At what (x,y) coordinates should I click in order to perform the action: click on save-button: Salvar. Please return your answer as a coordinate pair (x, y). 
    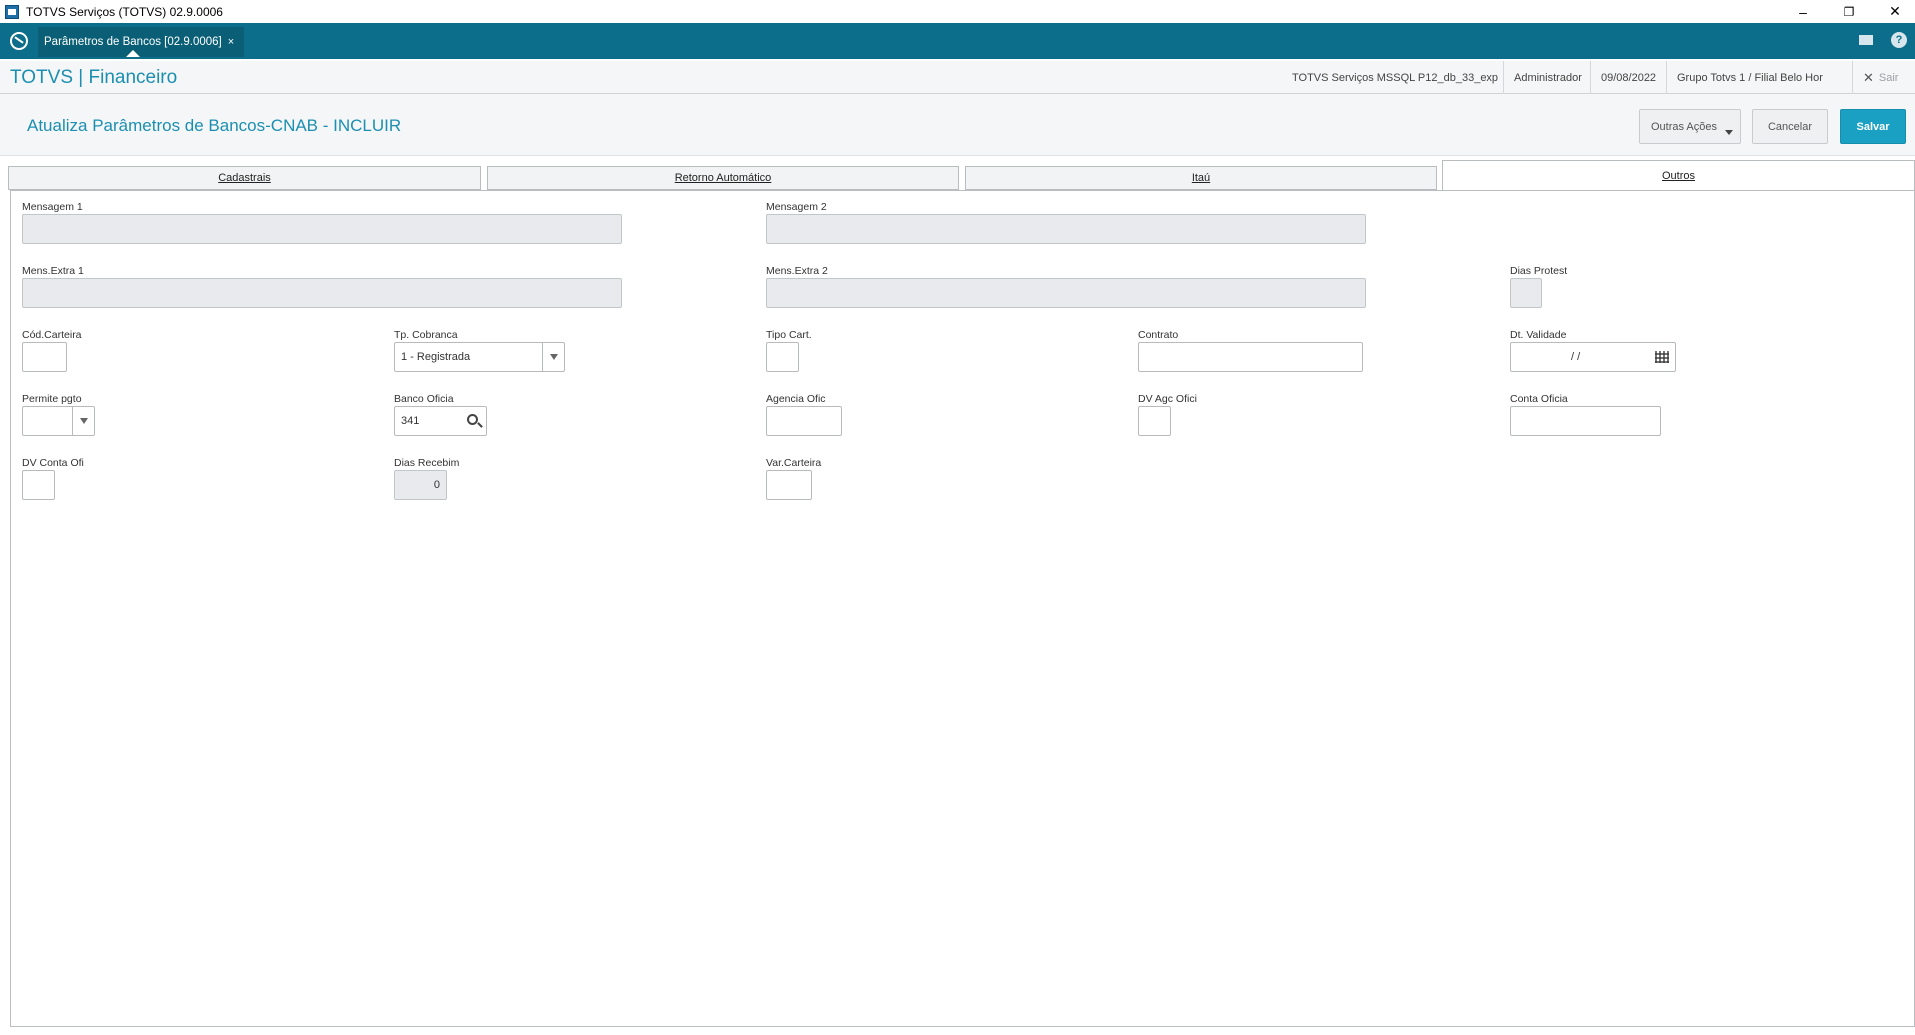
    Looking at the image, I should click on (1873, 126).